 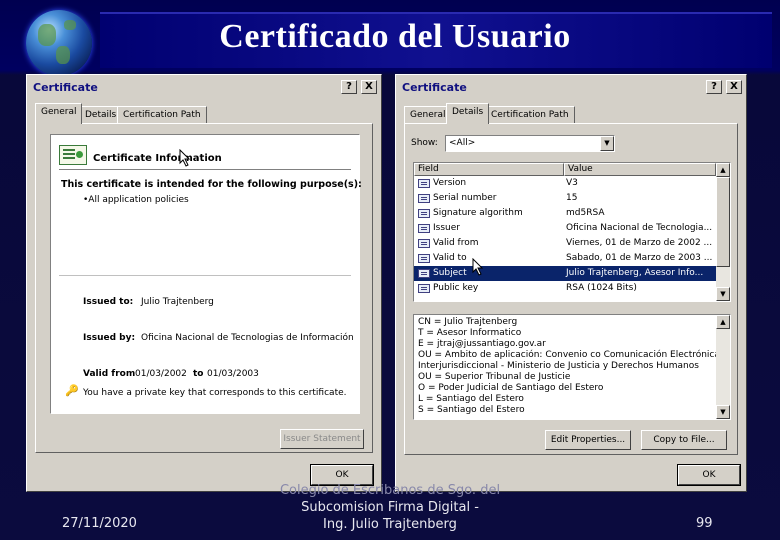 What do you see at coordinates (723, 367) in the screenshot?
I see `text-scrollbar: ▲ ▼` at bounding box center [723, 367].